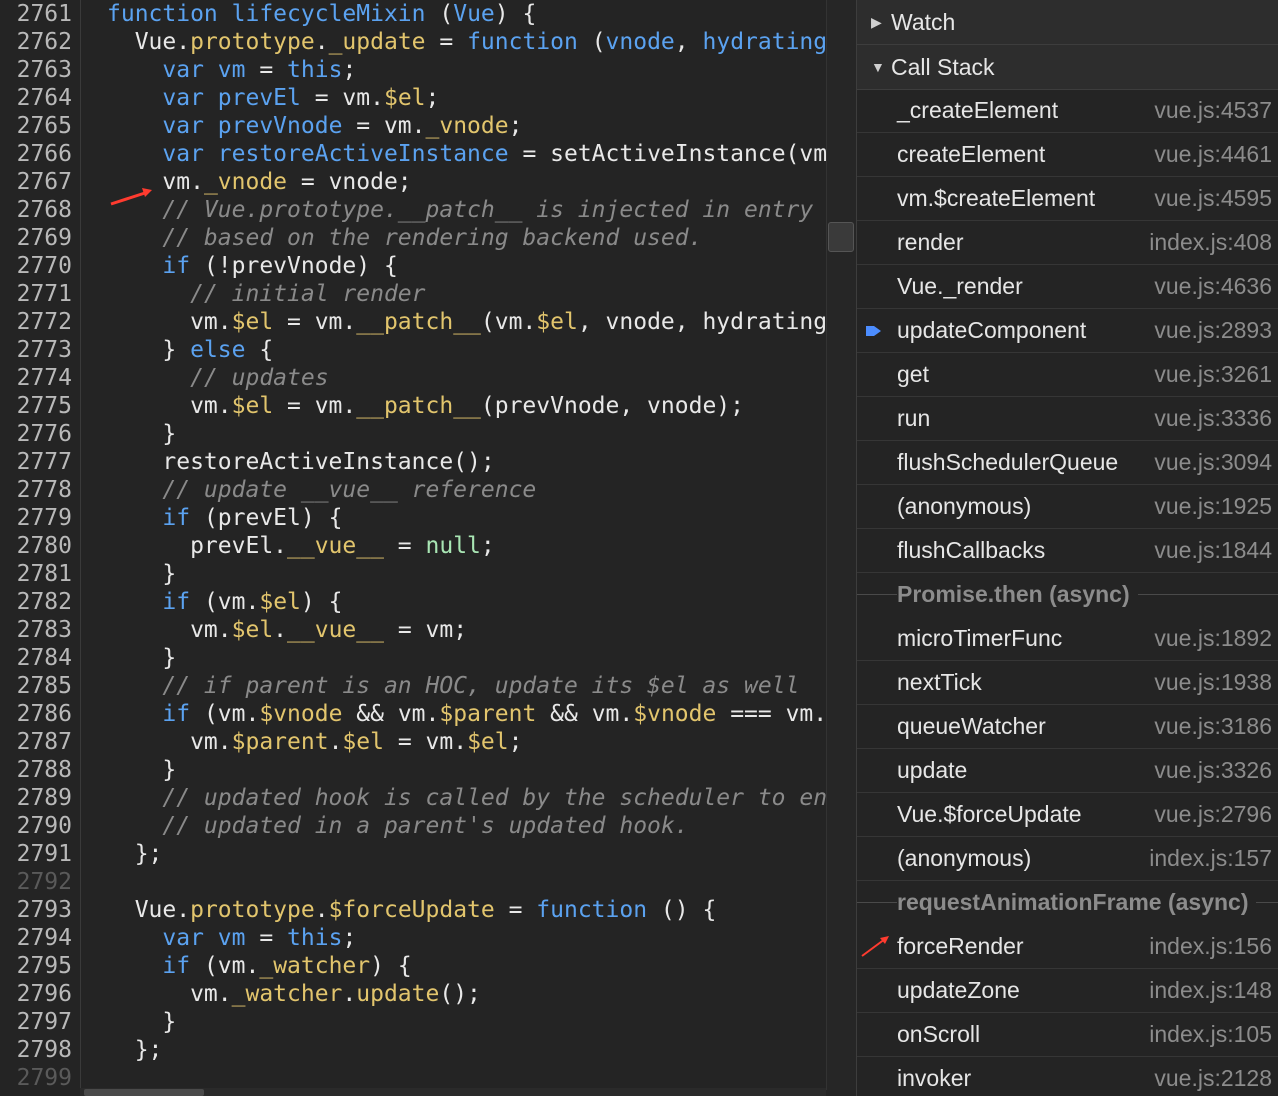 This screenshot has width=1278, height=1096. Describe the element at coordinates (1067, 1035) in the screenshot. I see `call-stack-frame: onScroll index.js:105` at that location.